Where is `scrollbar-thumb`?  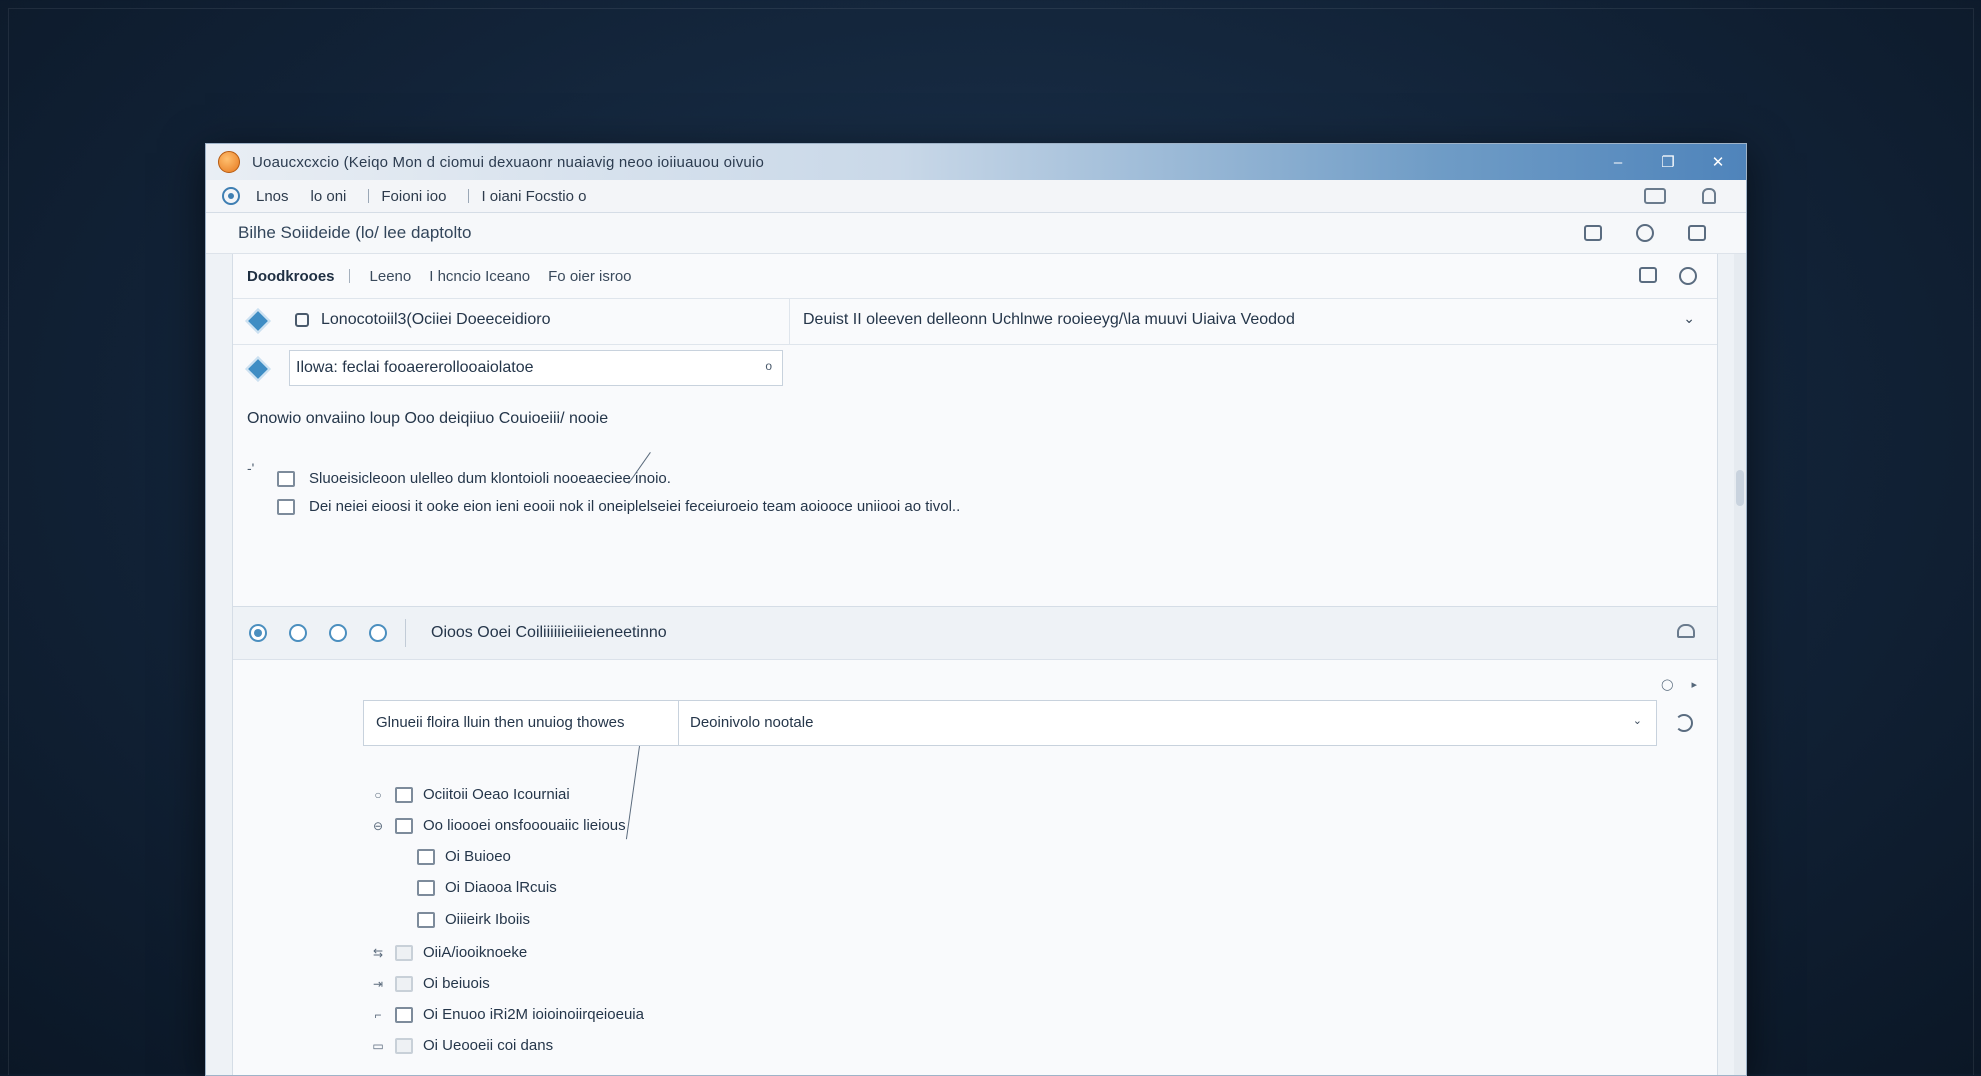 scrollbar-thumb is located at coordinates (1740, 488).